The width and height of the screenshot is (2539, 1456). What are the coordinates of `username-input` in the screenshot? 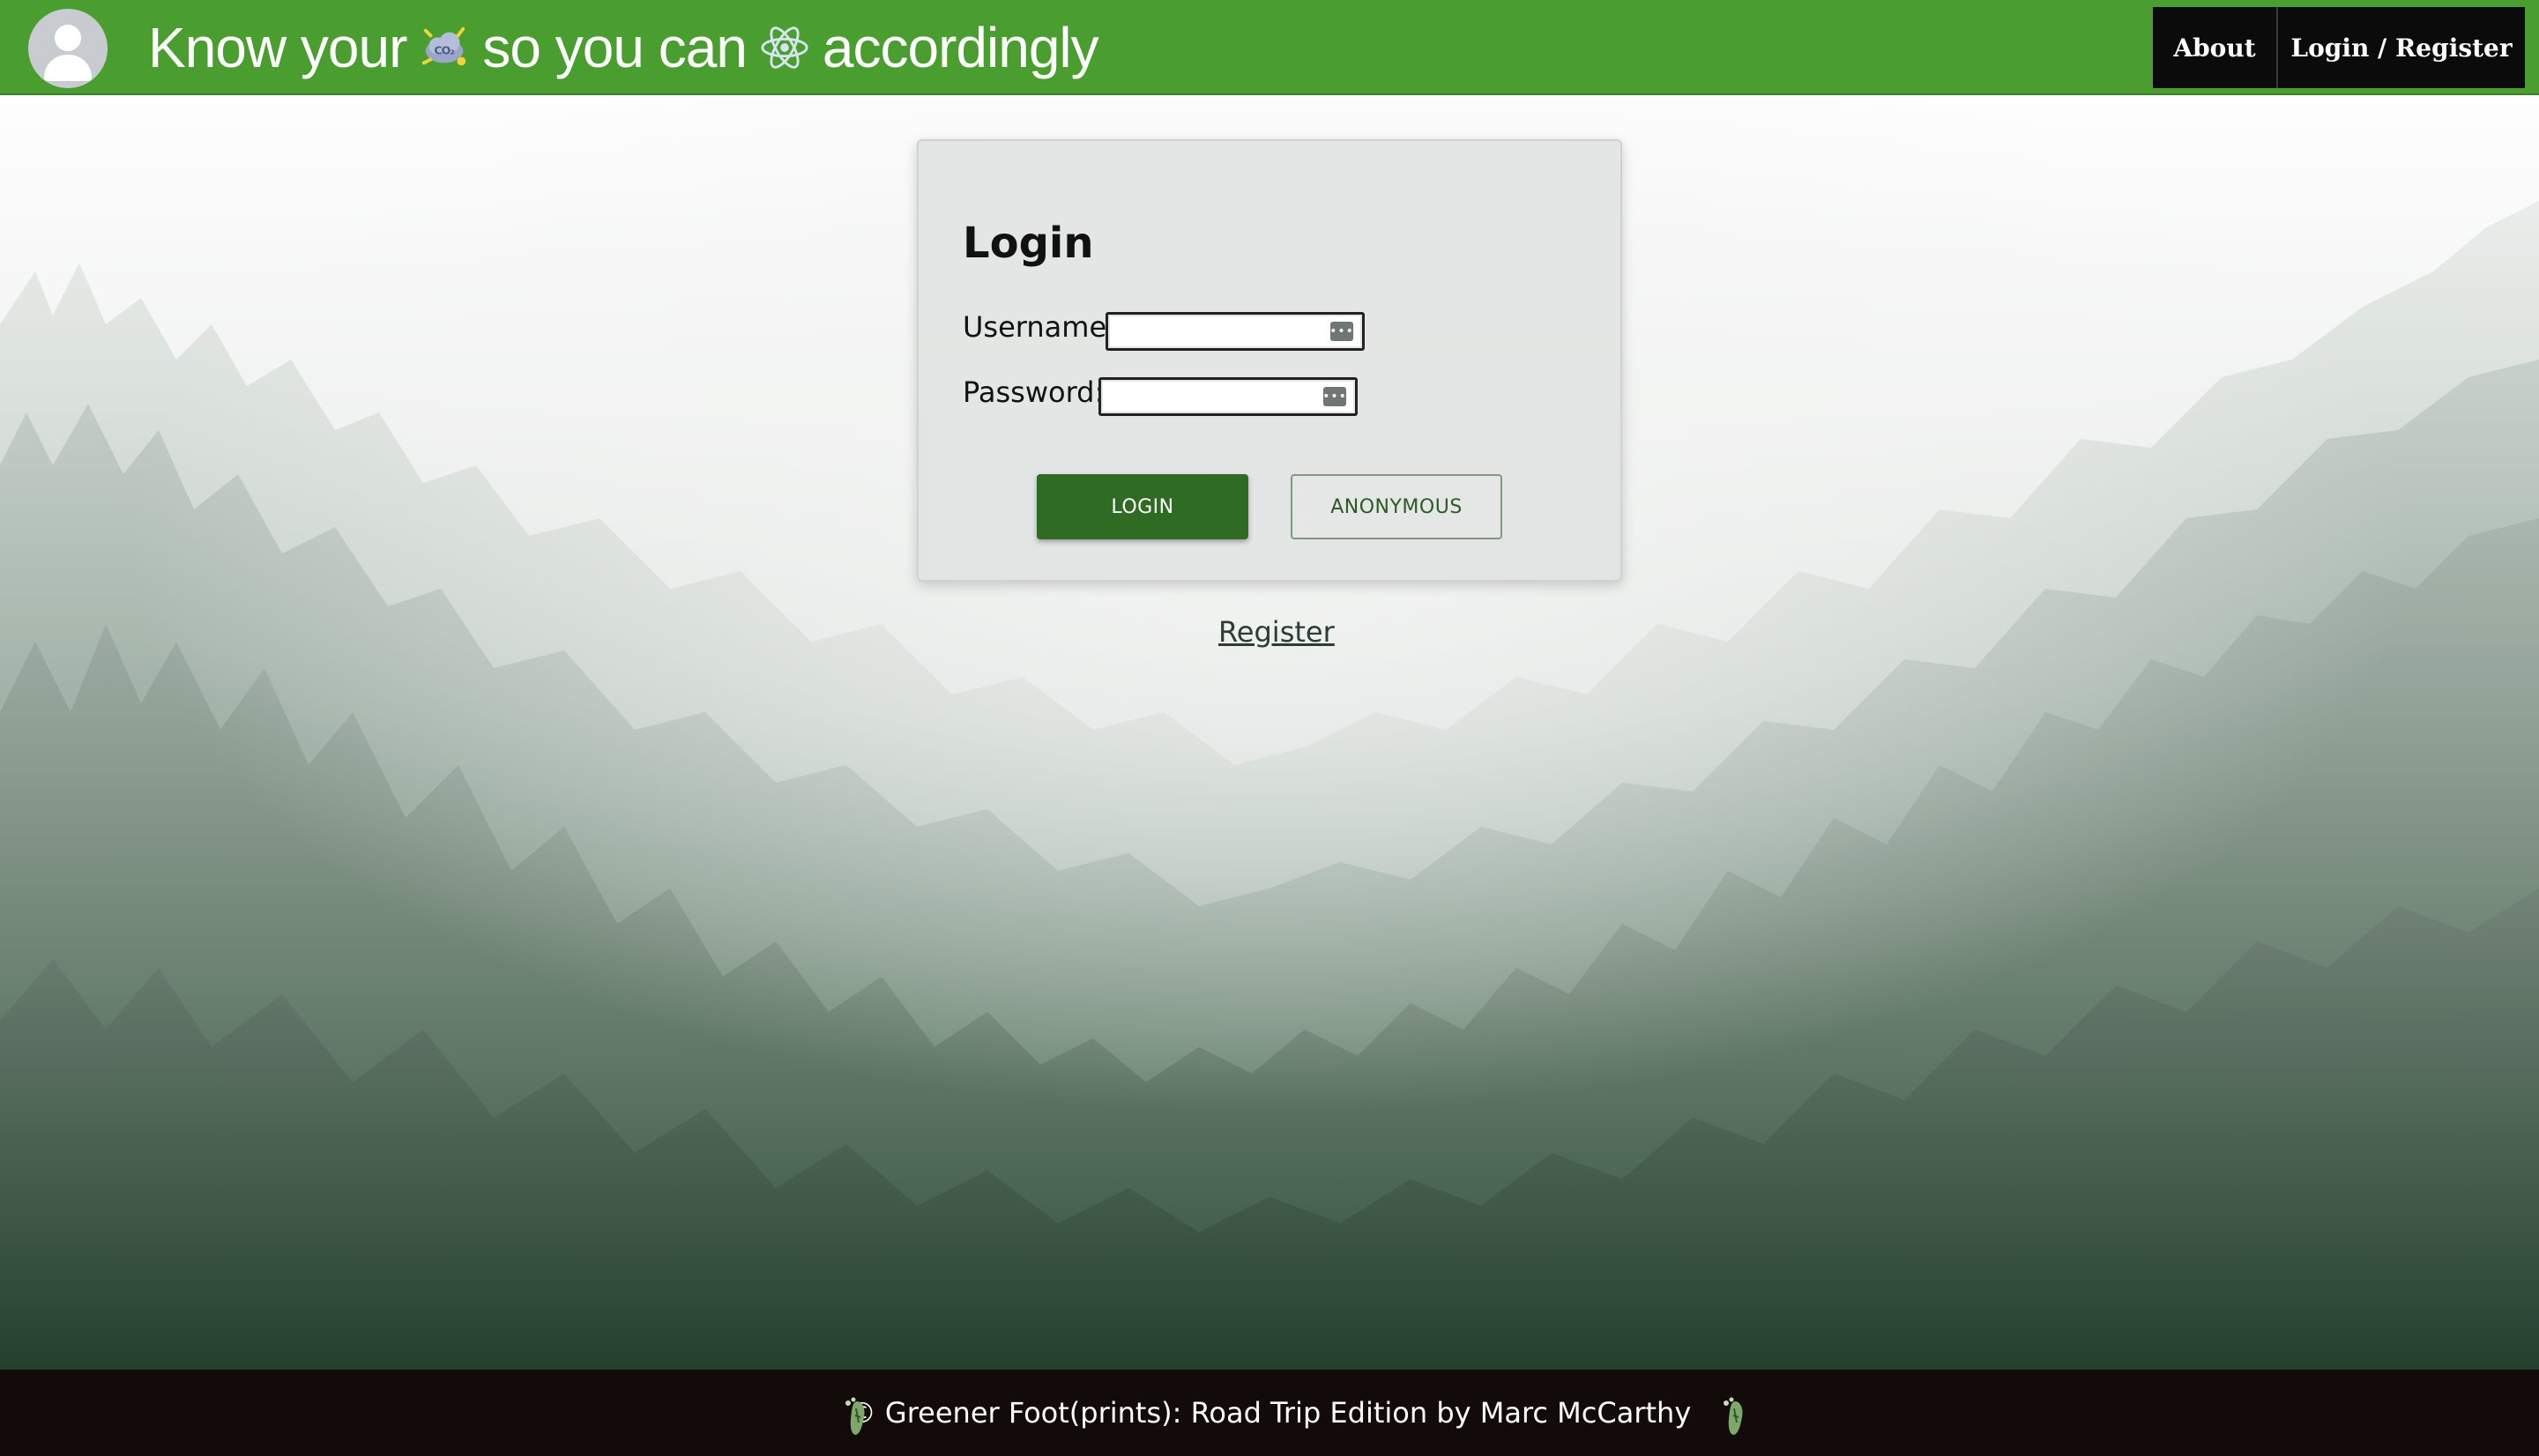 It's located at (1235, 331).